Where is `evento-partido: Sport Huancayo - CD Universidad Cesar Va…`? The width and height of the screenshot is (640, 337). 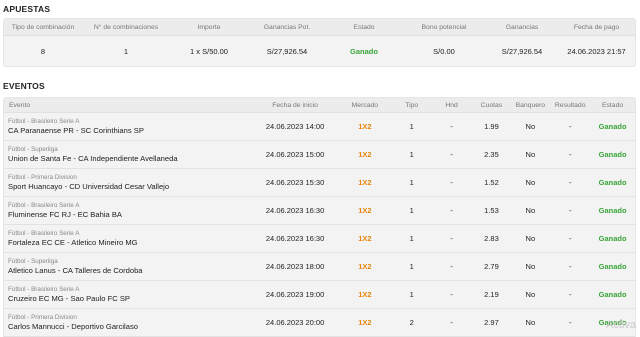
evento-partido: Sport Huancayo - CD Universidad Cesar Va… is located at coordinates (89, 186).